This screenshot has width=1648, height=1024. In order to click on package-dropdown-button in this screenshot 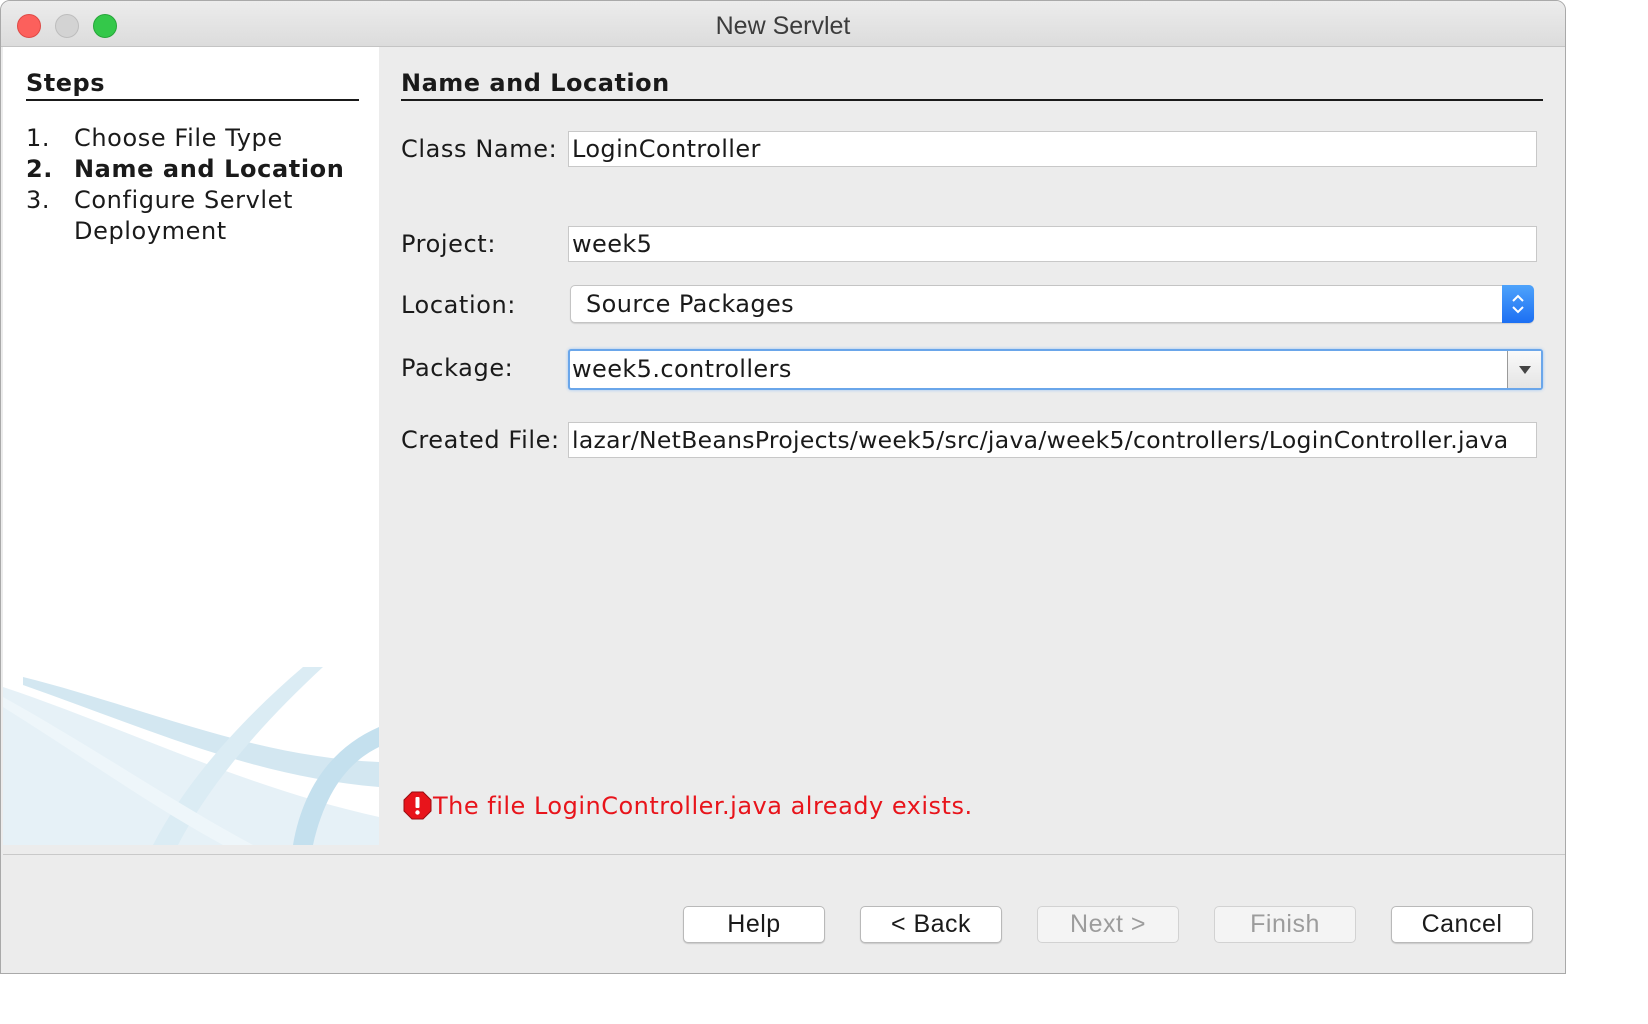, I will do `click(1524, 369)`.